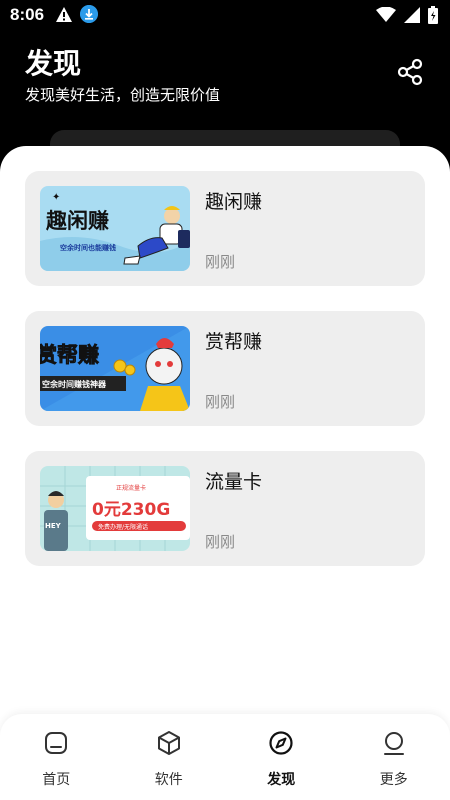 This screenshot has height=800, width=450. Describe the element at coordinates (169, 757) in the screenshot. I see `tab-software: 软件` at that location.